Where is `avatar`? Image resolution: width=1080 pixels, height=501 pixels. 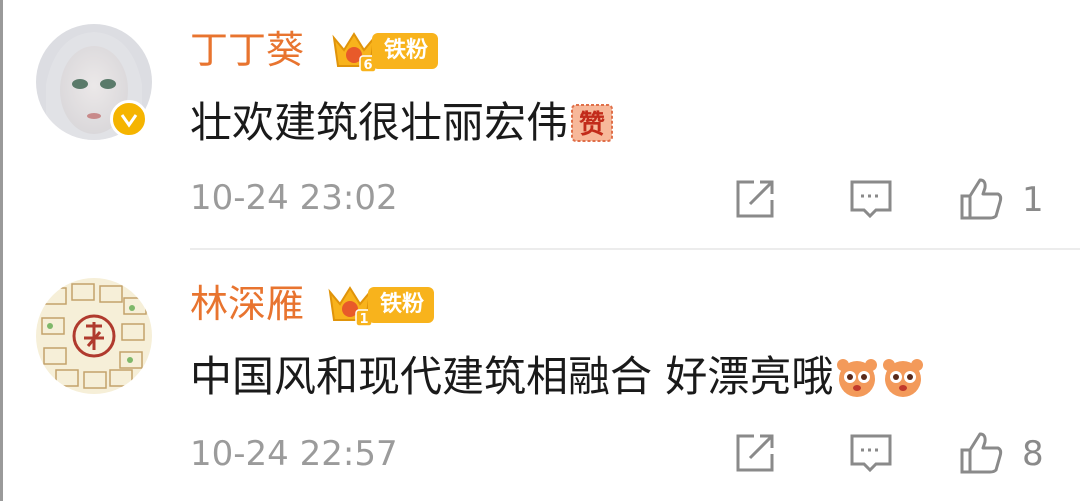
avatar is located at coordinates (94, 336).